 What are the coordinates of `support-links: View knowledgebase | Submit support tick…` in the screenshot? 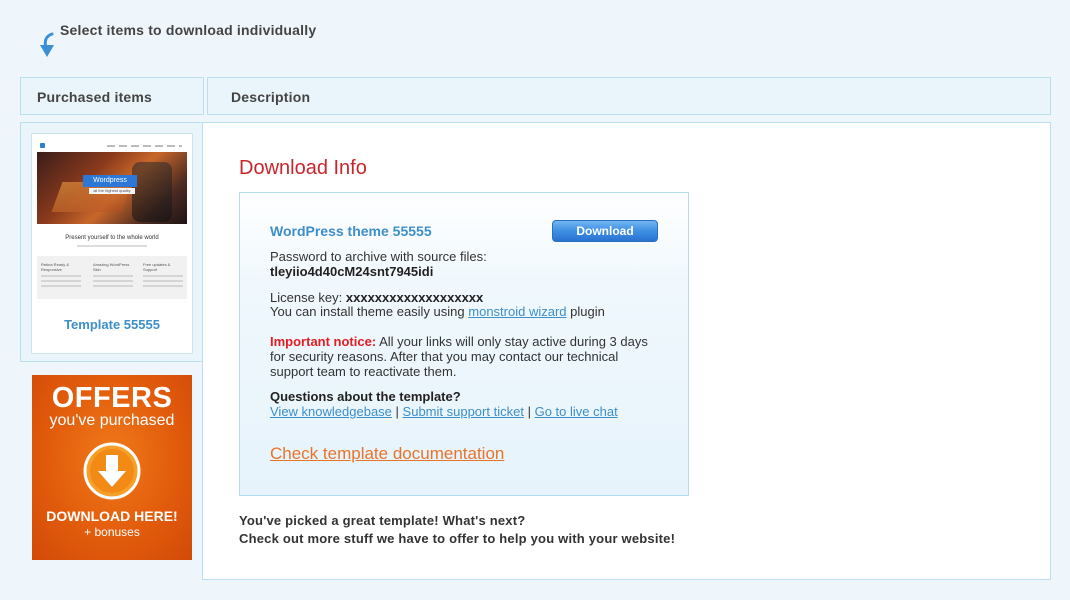 It's located at (444, 411).